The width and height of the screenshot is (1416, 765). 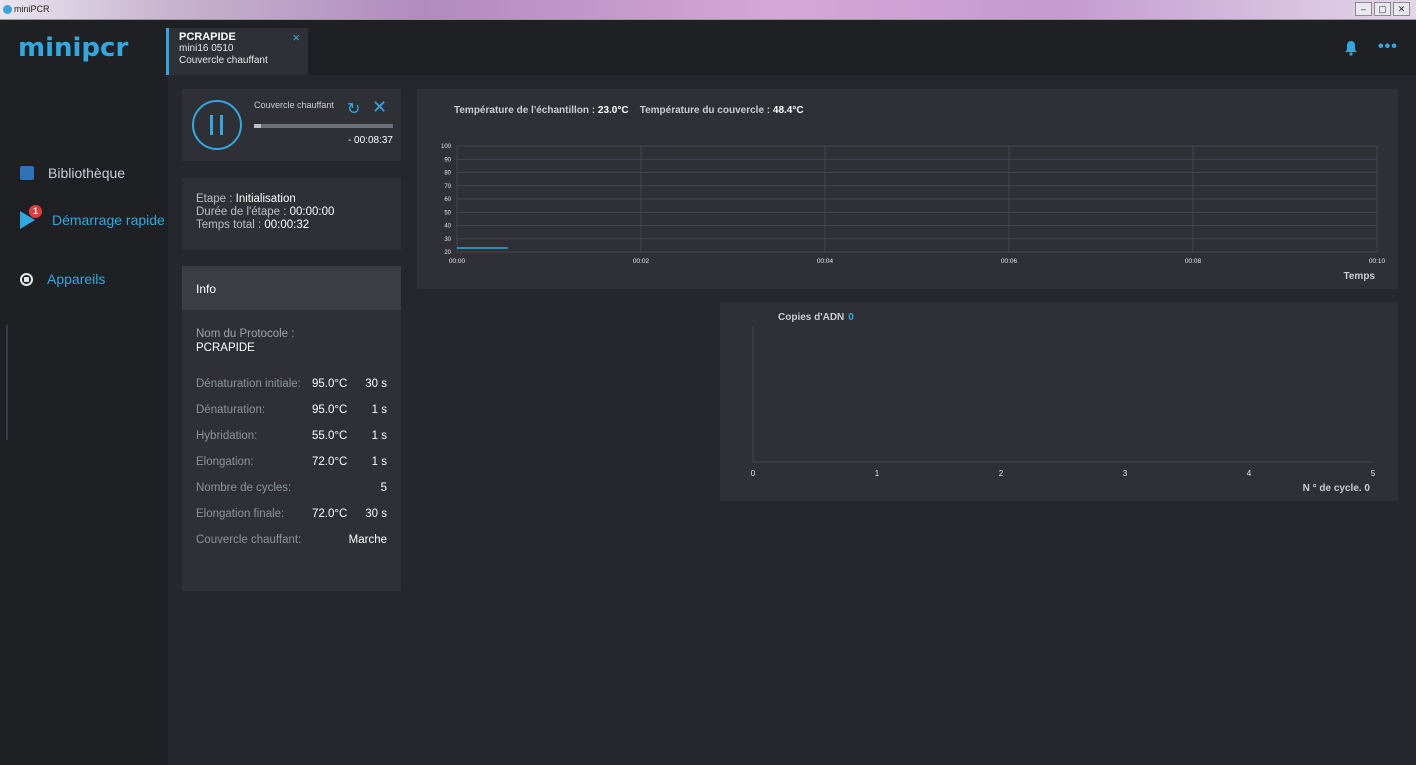 What do you see at coordinates (248, 384) in the screenshot?
I see `info-row-key: Dénaturation initiale:` at bounding box center [248, 384].